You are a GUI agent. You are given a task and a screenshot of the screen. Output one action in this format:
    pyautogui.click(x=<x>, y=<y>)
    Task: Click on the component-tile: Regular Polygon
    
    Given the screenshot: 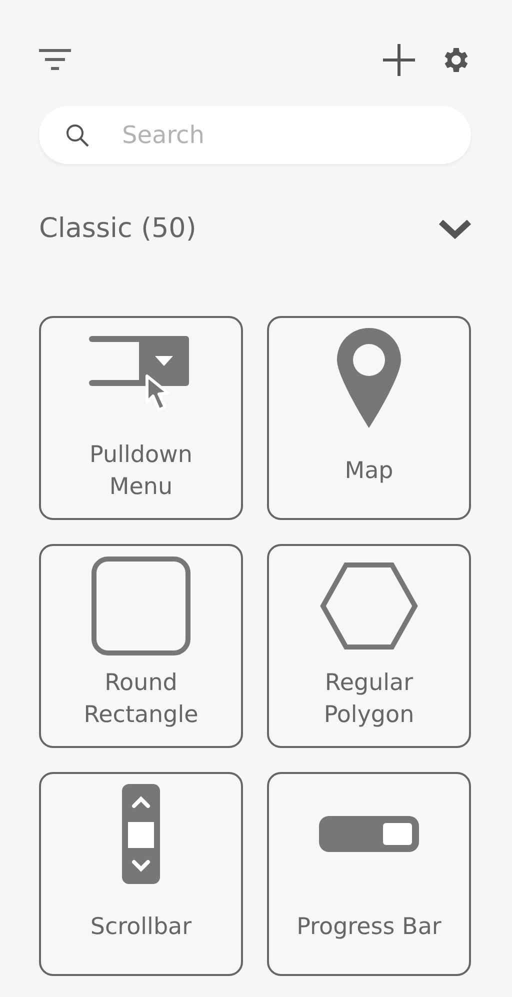 What is the action you would take?
    pyautogui.click(x=369, y=646)
    